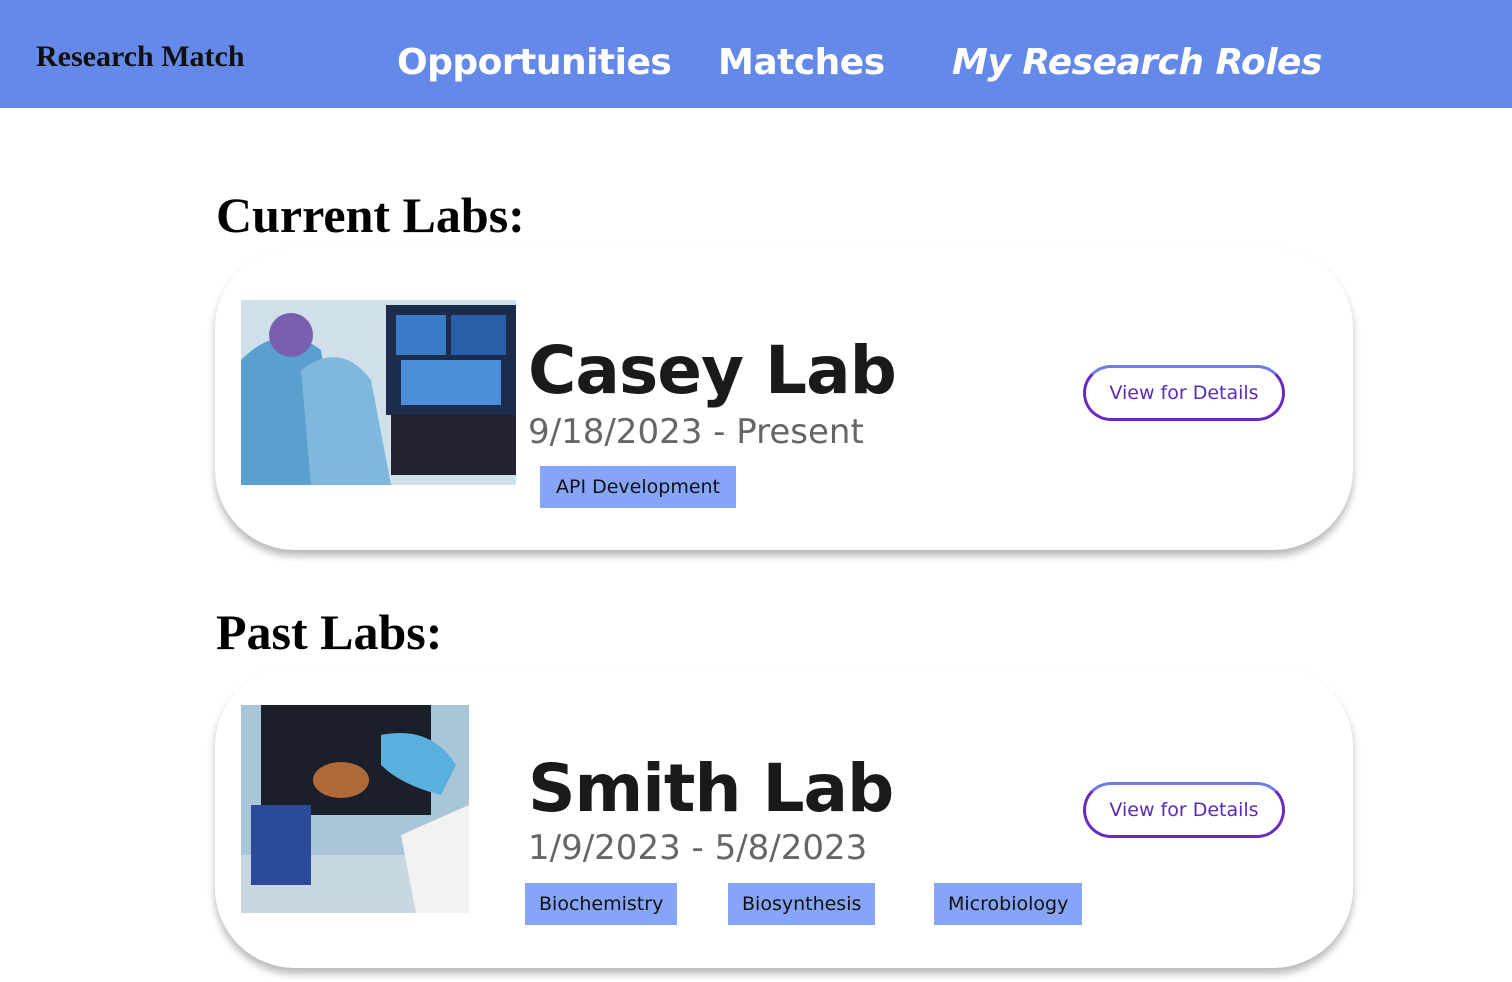 Image resolution: width=1512 pixels, height=982 pixels. I want to click on nav-my-research-roles: My Research Roles, so click(1137, 62).